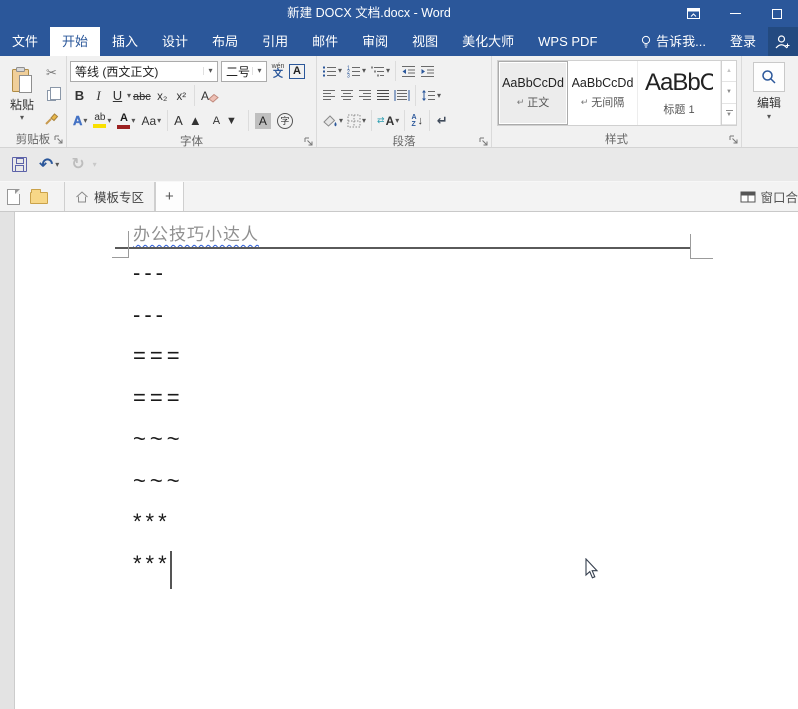 The height and width of the screenshot is (709, 798). I want to click on add-tab-button: +, so click(169, 196).